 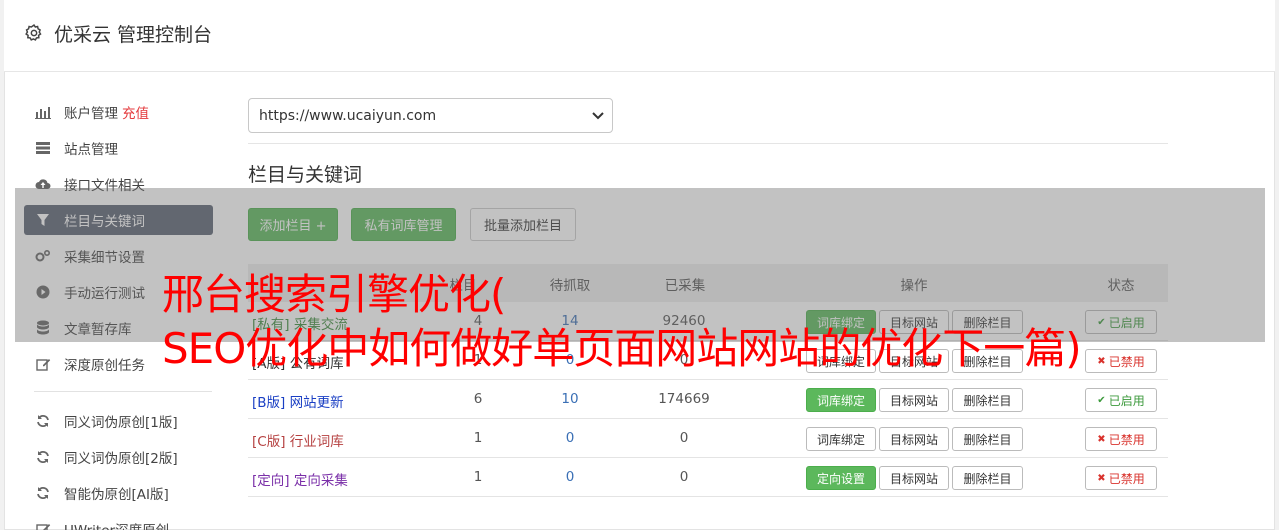 I want to click on sidebar-divider, so click(x=123, y=391).